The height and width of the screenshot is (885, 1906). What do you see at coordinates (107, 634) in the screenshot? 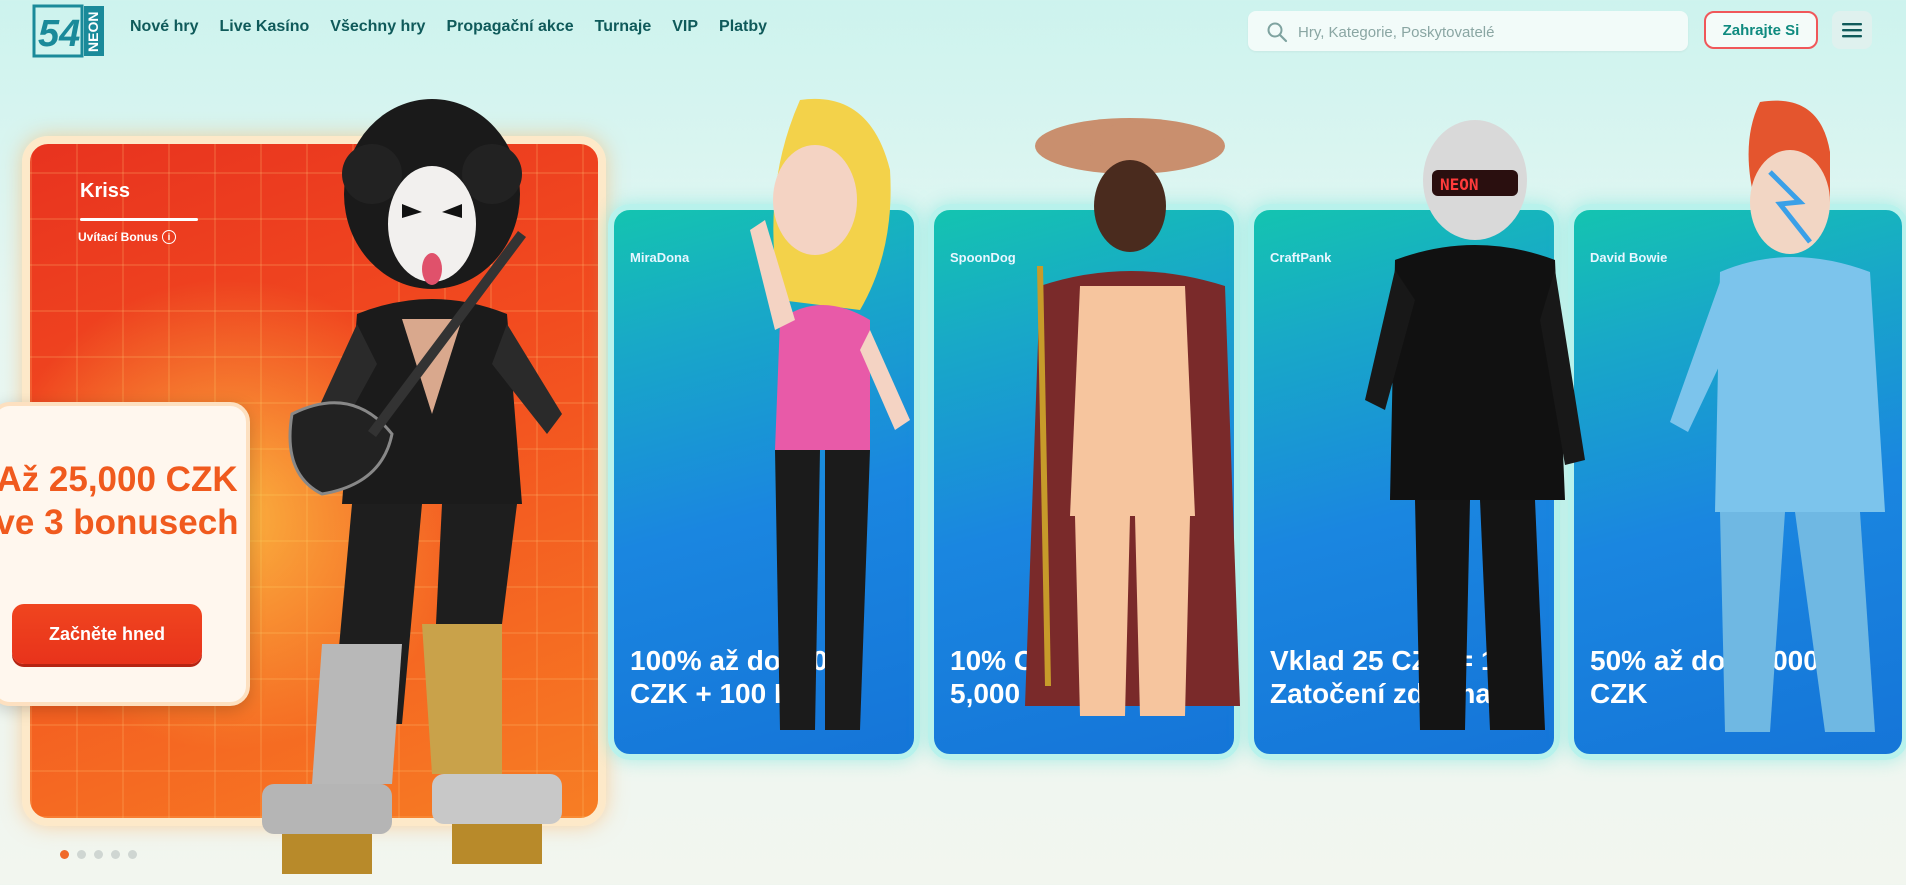
I see `start-now-button: Začněte hned` at bounding box center [107, 634].